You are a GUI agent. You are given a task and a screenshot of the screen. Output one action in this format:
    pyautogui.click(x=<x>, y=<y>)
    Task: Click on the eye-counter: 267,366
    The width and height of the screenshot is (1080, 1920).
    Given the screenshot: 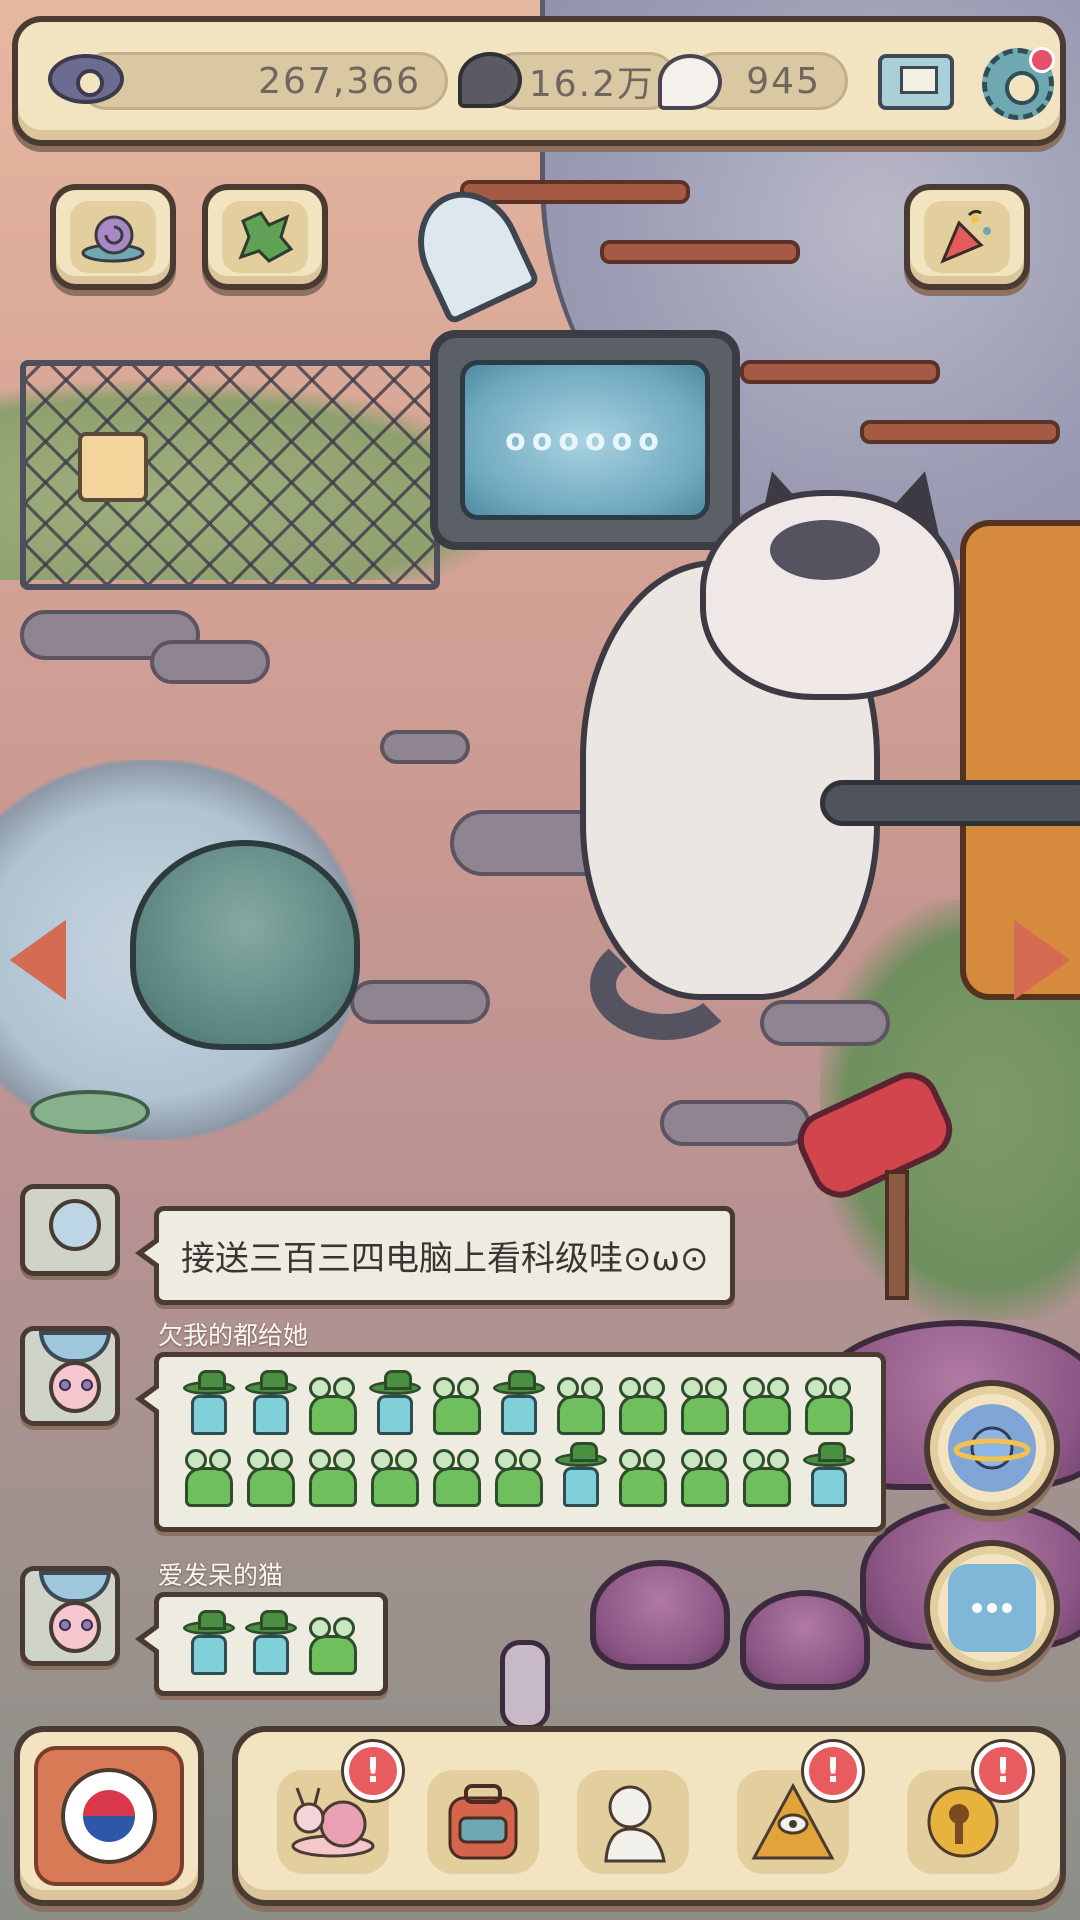 What is the action you would take?
    pyautogui.click(x=263, y=81)
    